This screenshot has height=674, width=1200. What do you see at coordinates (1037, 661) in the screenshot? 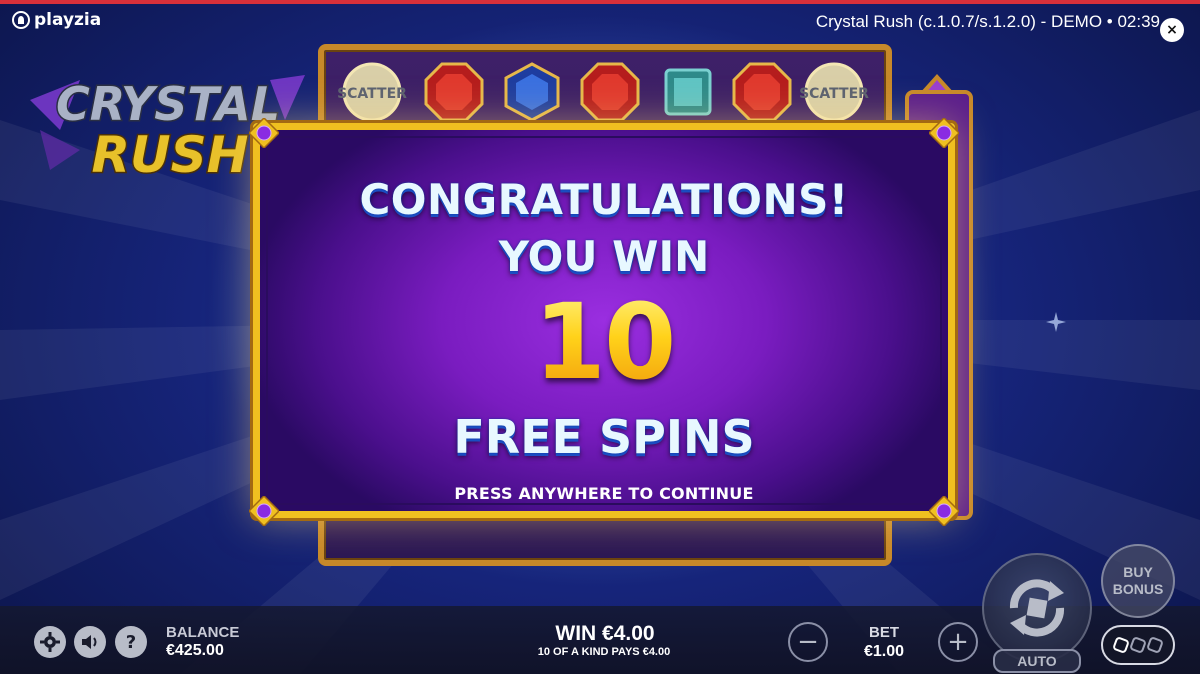
I see `auto-play-button: AUTO` at bounding box center [1037, 661].